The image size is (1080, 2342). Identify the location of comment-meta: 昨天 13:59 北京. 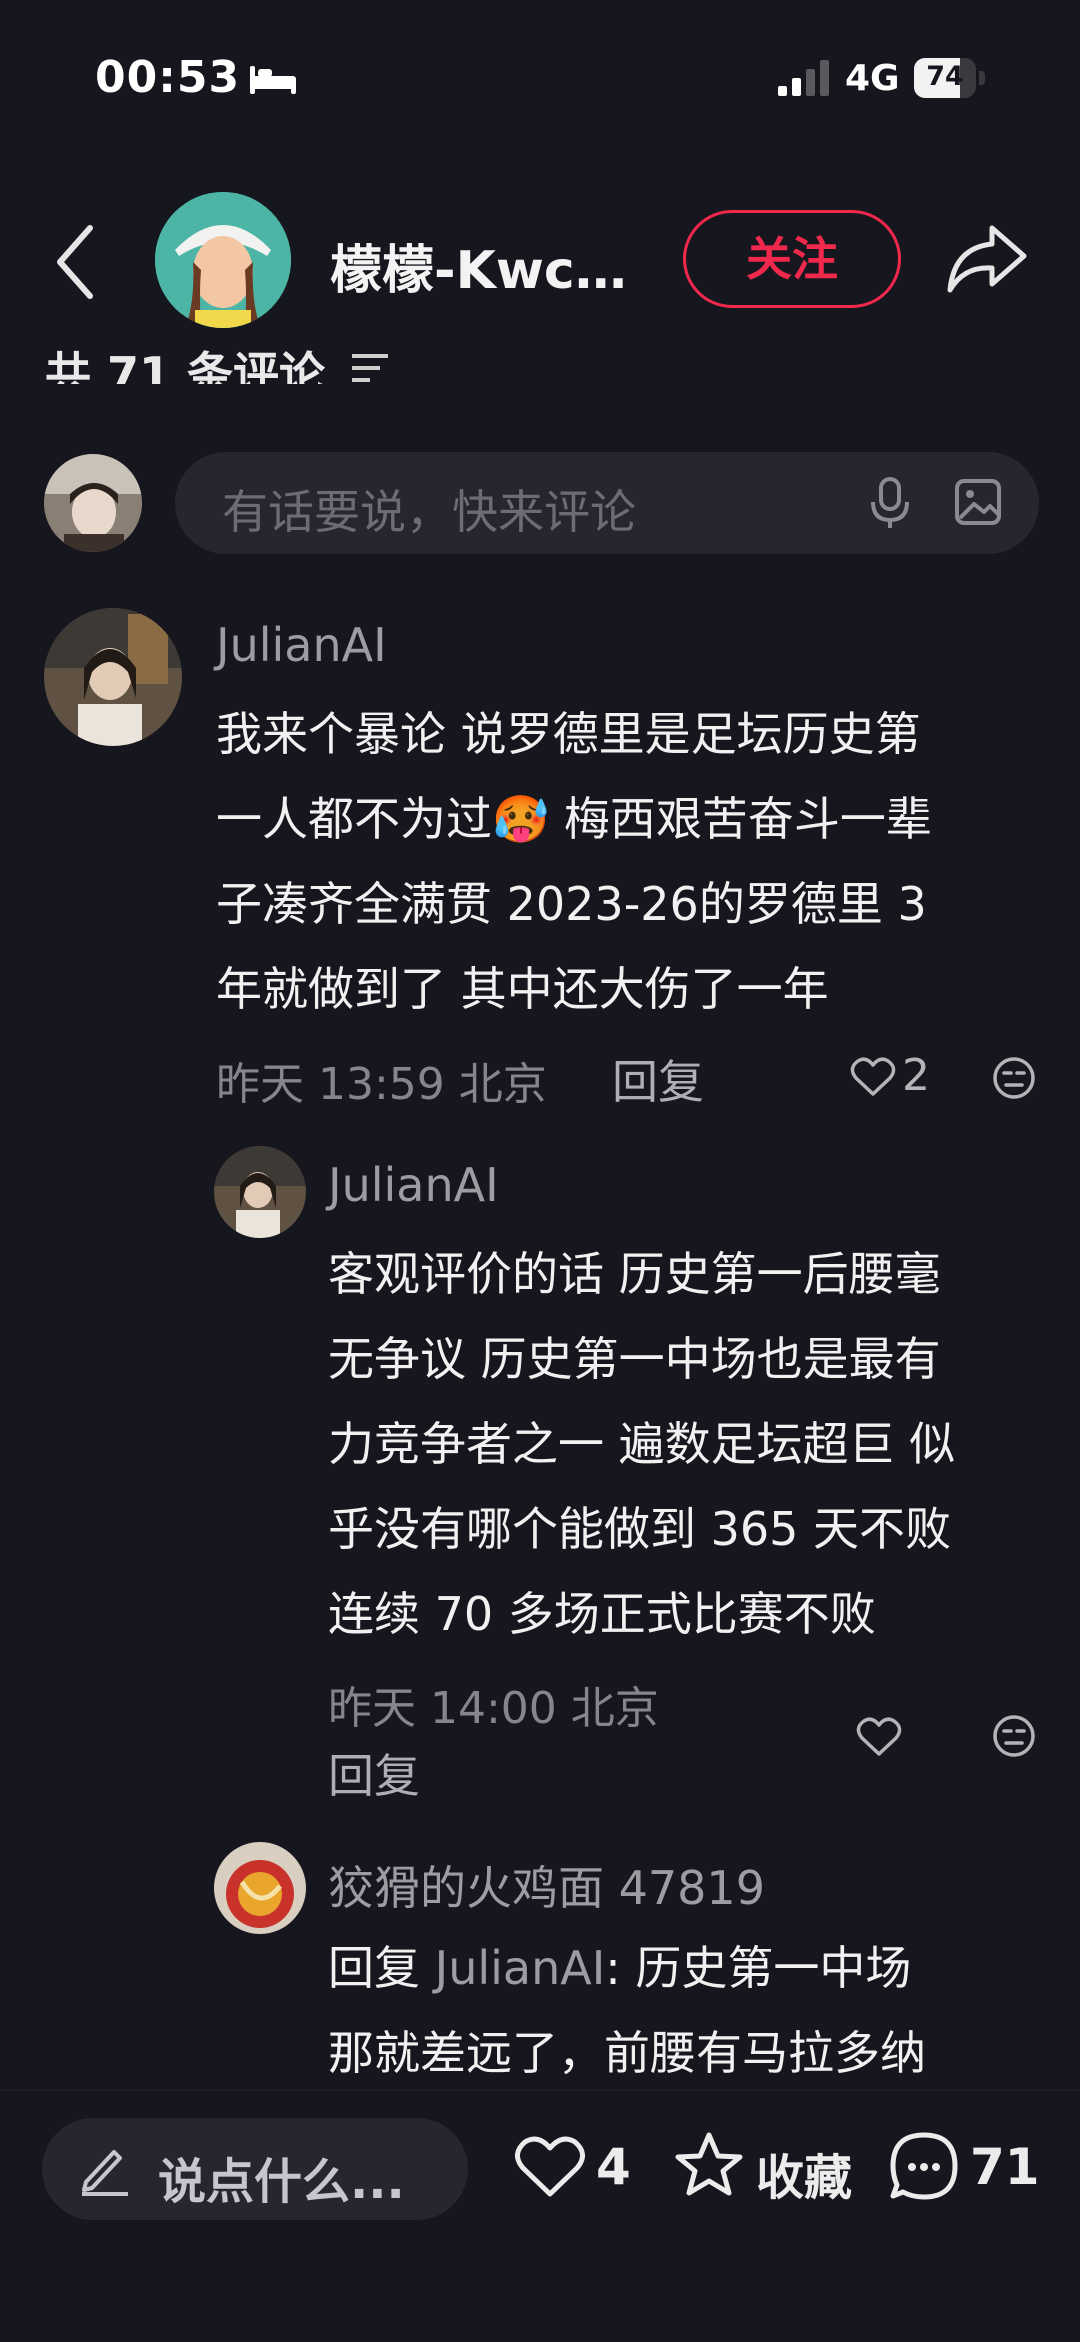
(381, 1084).